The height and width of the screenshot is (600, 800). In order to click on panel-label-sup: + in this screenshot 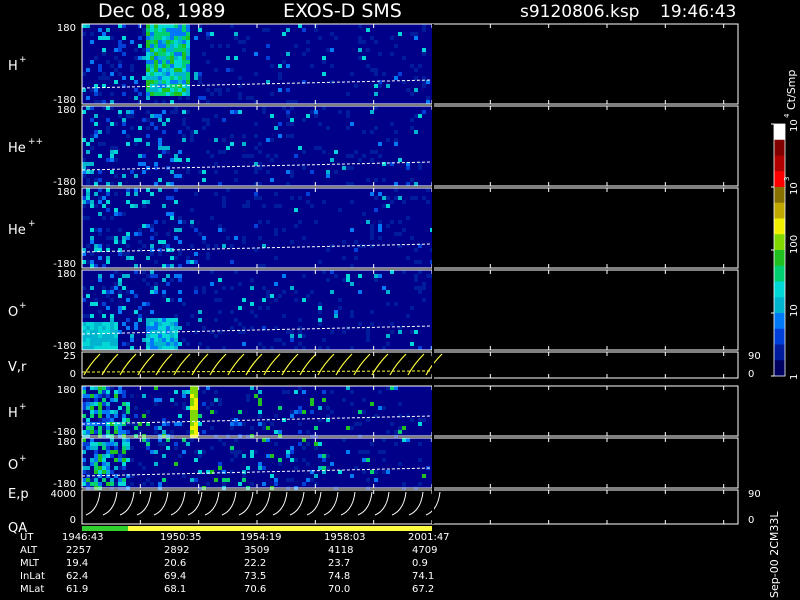, I will do `click(23, 407)`.